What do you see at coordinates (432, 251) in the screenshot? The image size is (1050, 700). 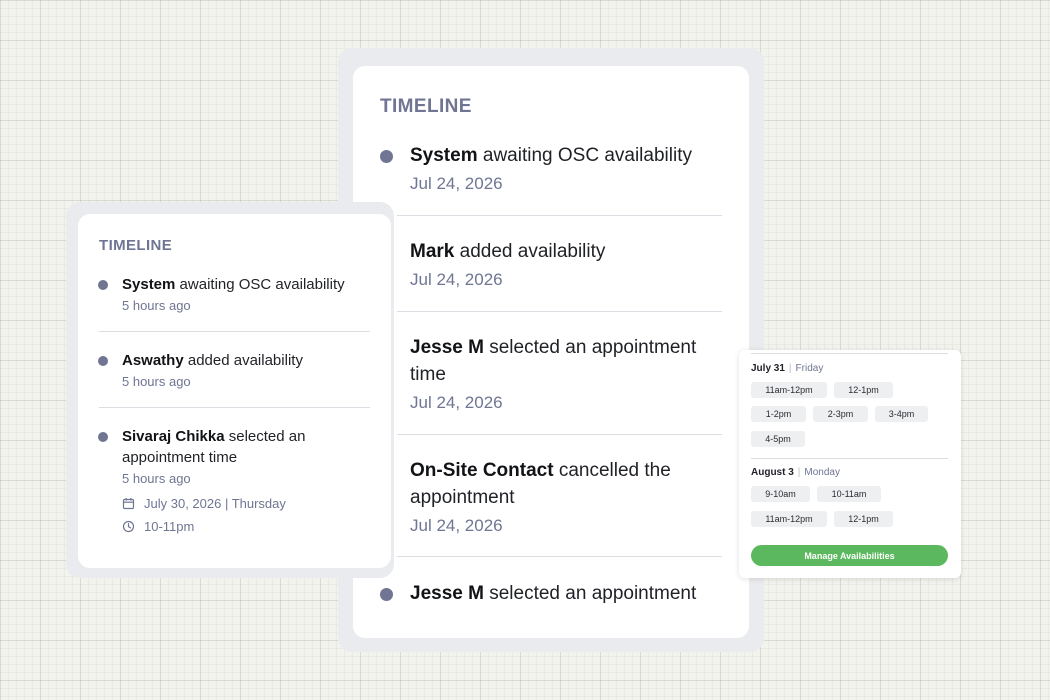 I see `timeline-actor: Mark` at bounding box center [432, 251].